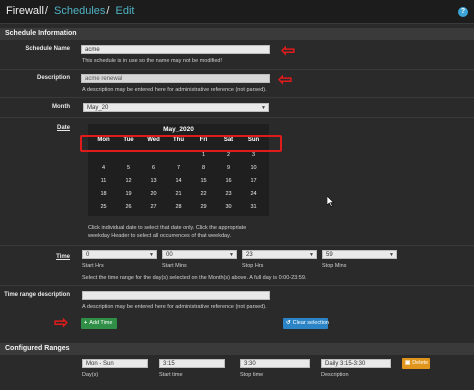 Image resolution: width=474 pixels, height=390 pixels. Describe the element at coordinates (174, 266) in the screenshot. I see `start-mins-caption: Start Mins` at that location.